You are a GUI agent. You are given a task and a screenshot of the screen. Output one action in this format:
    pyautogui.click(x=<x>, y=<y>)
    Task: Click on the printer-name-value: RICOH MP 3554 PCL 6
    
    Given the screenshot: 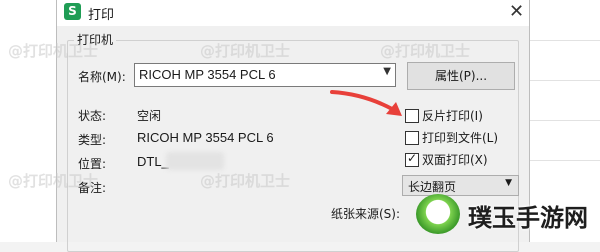 What is the action you would take?
    pyautogui.click(x=207, y=74)
    